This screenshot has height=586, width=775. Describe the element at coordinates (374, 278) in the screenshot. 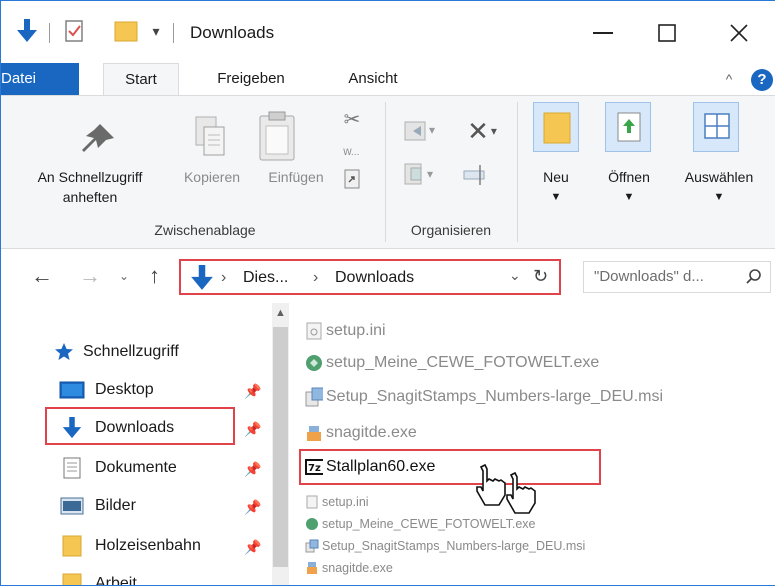

I see `breadcrumb-downloads: Downloads` at that location.